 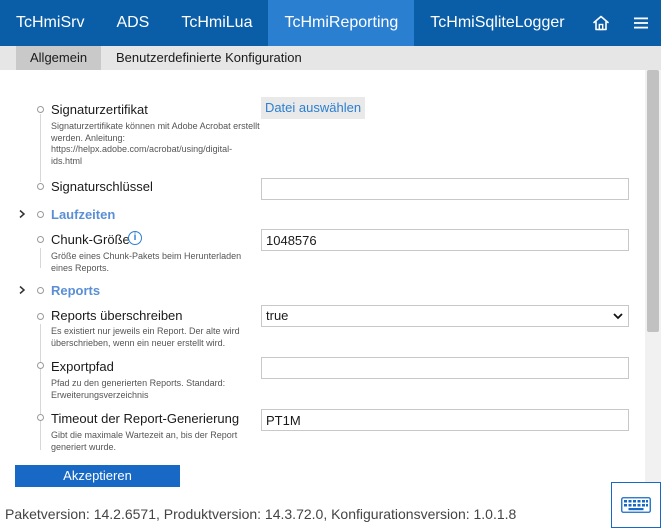 What do you see at coordinates (209, 58) in the screenshot?
I see `tab-benutzerdefinierte-konfiguration: Benutzerdefinierte Konfiguration` at bounding box center [209, 58].